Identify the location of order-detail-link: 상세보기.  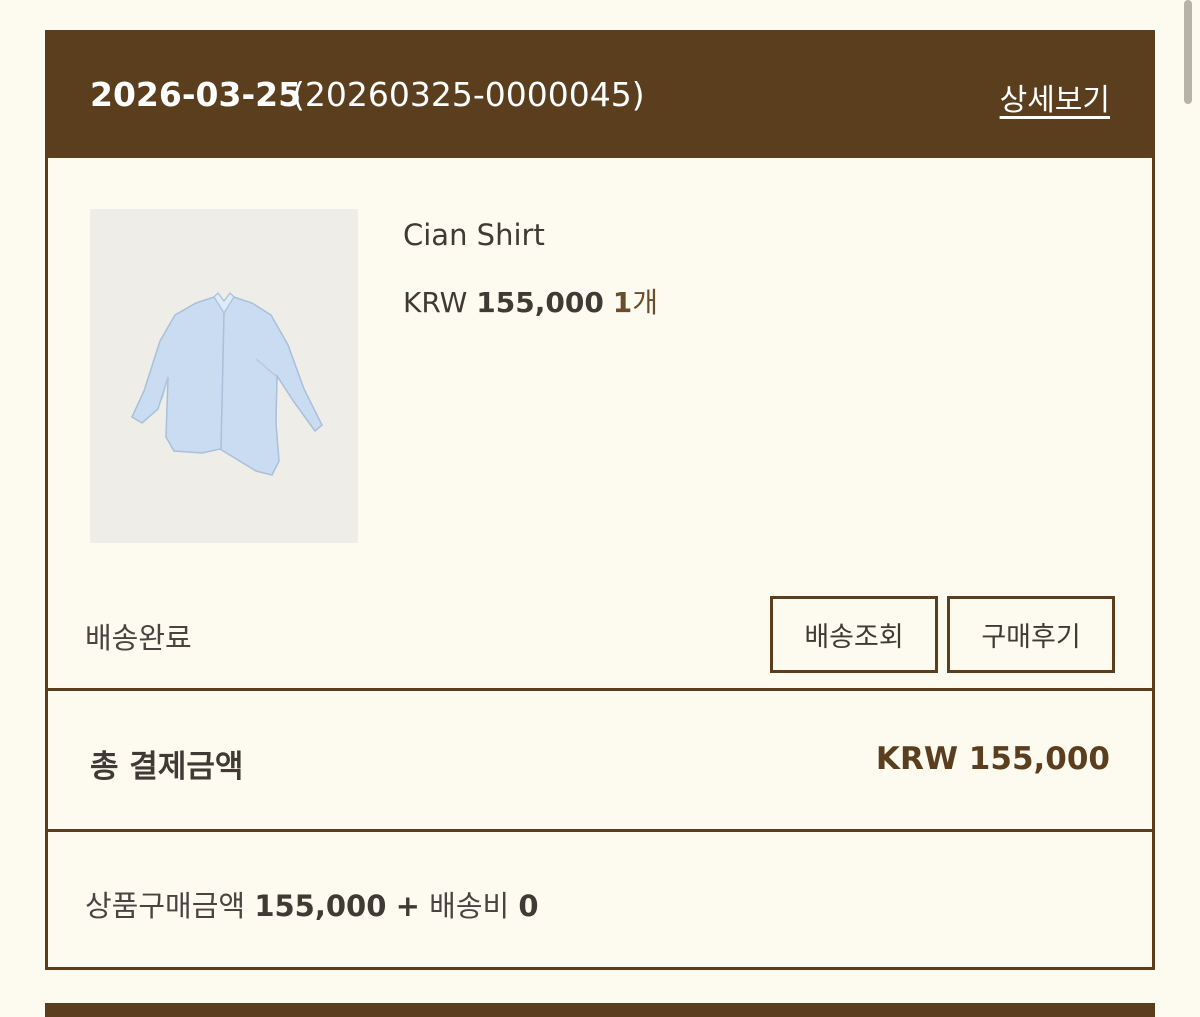
(1055, 97).